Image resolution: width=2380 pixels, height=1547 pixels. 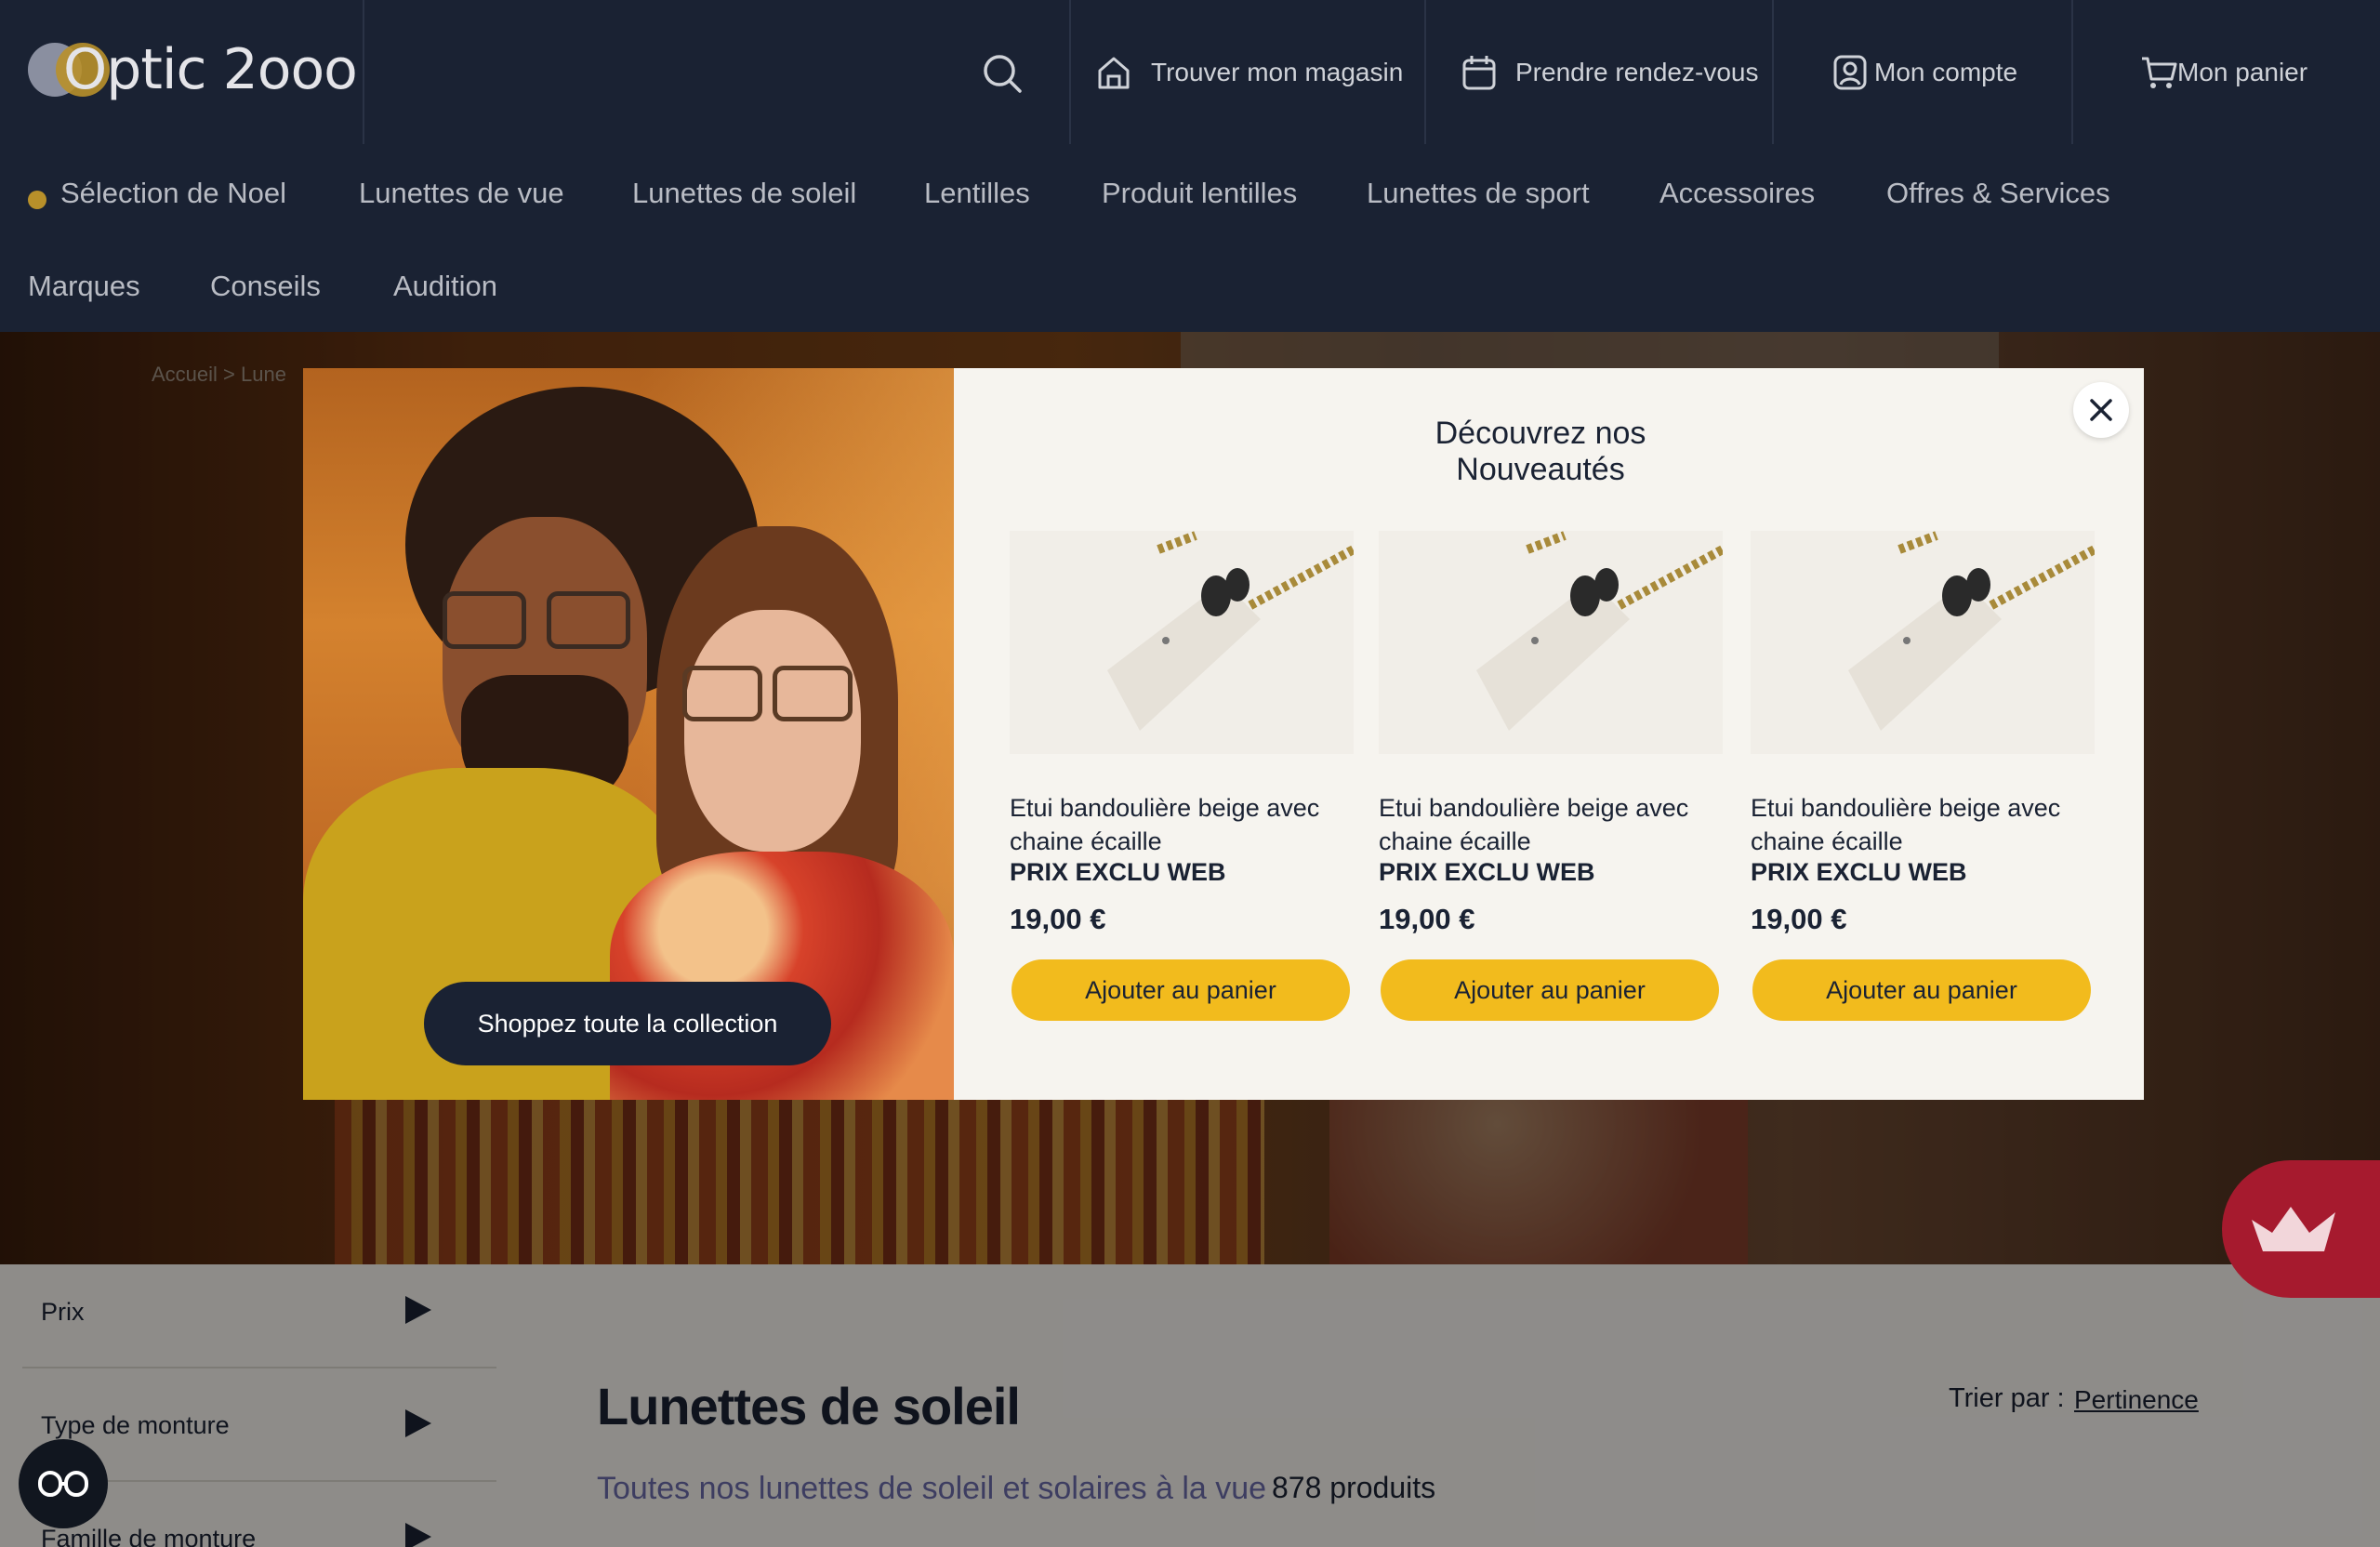 What do you see at coordinates (445, 286) in the screenshot?
I see `menu-item-audition: Audition` at bounding box center [445, 286].